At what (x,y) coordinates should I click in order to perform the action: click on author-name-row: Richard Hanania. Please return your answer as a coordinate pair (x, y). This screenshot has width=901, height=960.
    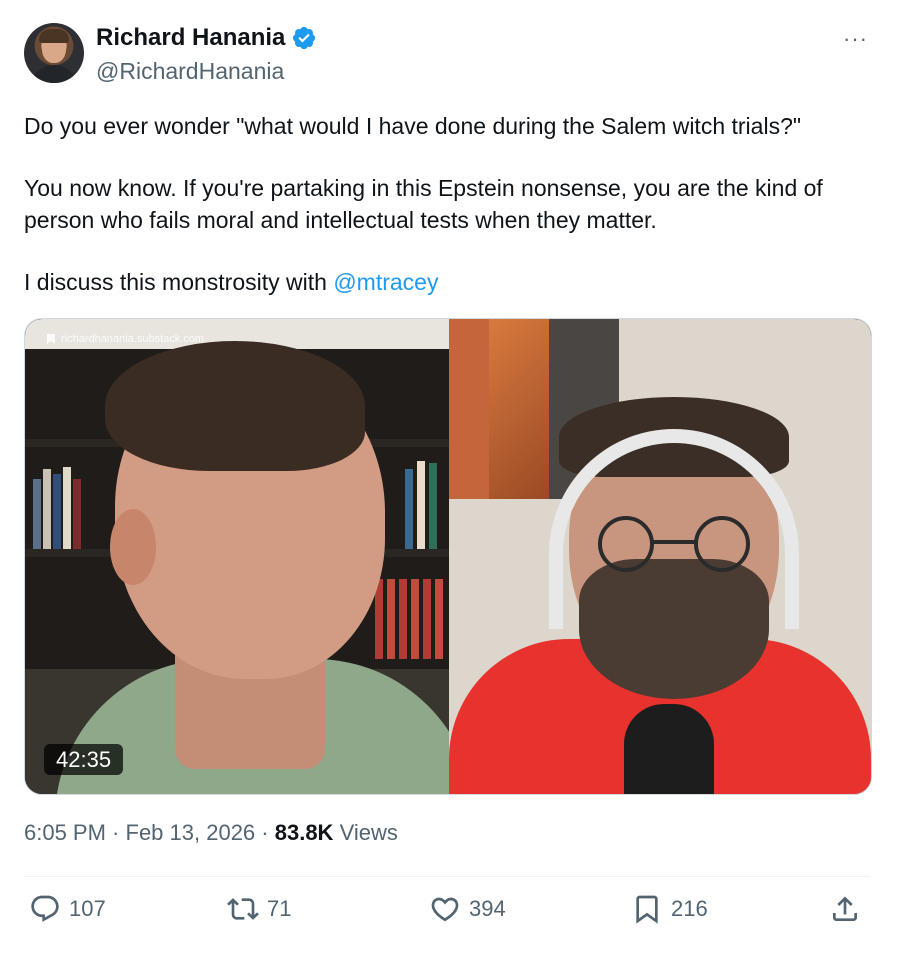
    Looking at the image, I should click on (206, 38).